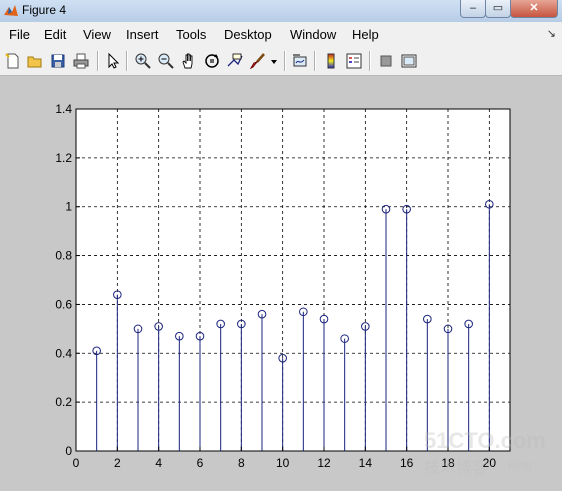 The width and height of the screenshot is (562, 491). I want to click on title-bar: Figure 4 – ▭ ✕, so click(281, 11).